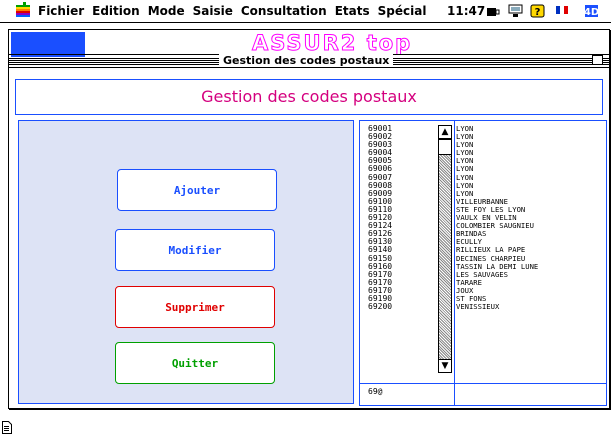  What do you see at coordinates (445, 249) in the screenshot?
I see `list-scrollbar: ▲ ▼` at bounding box center [445, 249].